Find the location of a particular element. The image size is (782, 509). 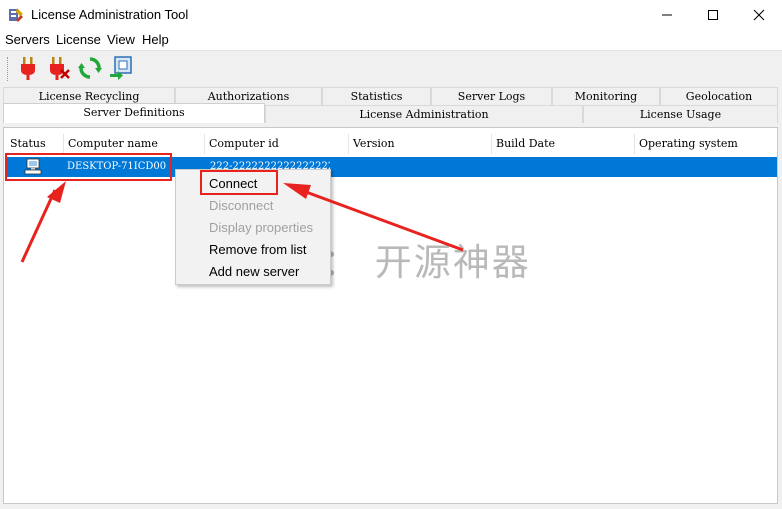

minimize-button is located at coordinates (666, 15).